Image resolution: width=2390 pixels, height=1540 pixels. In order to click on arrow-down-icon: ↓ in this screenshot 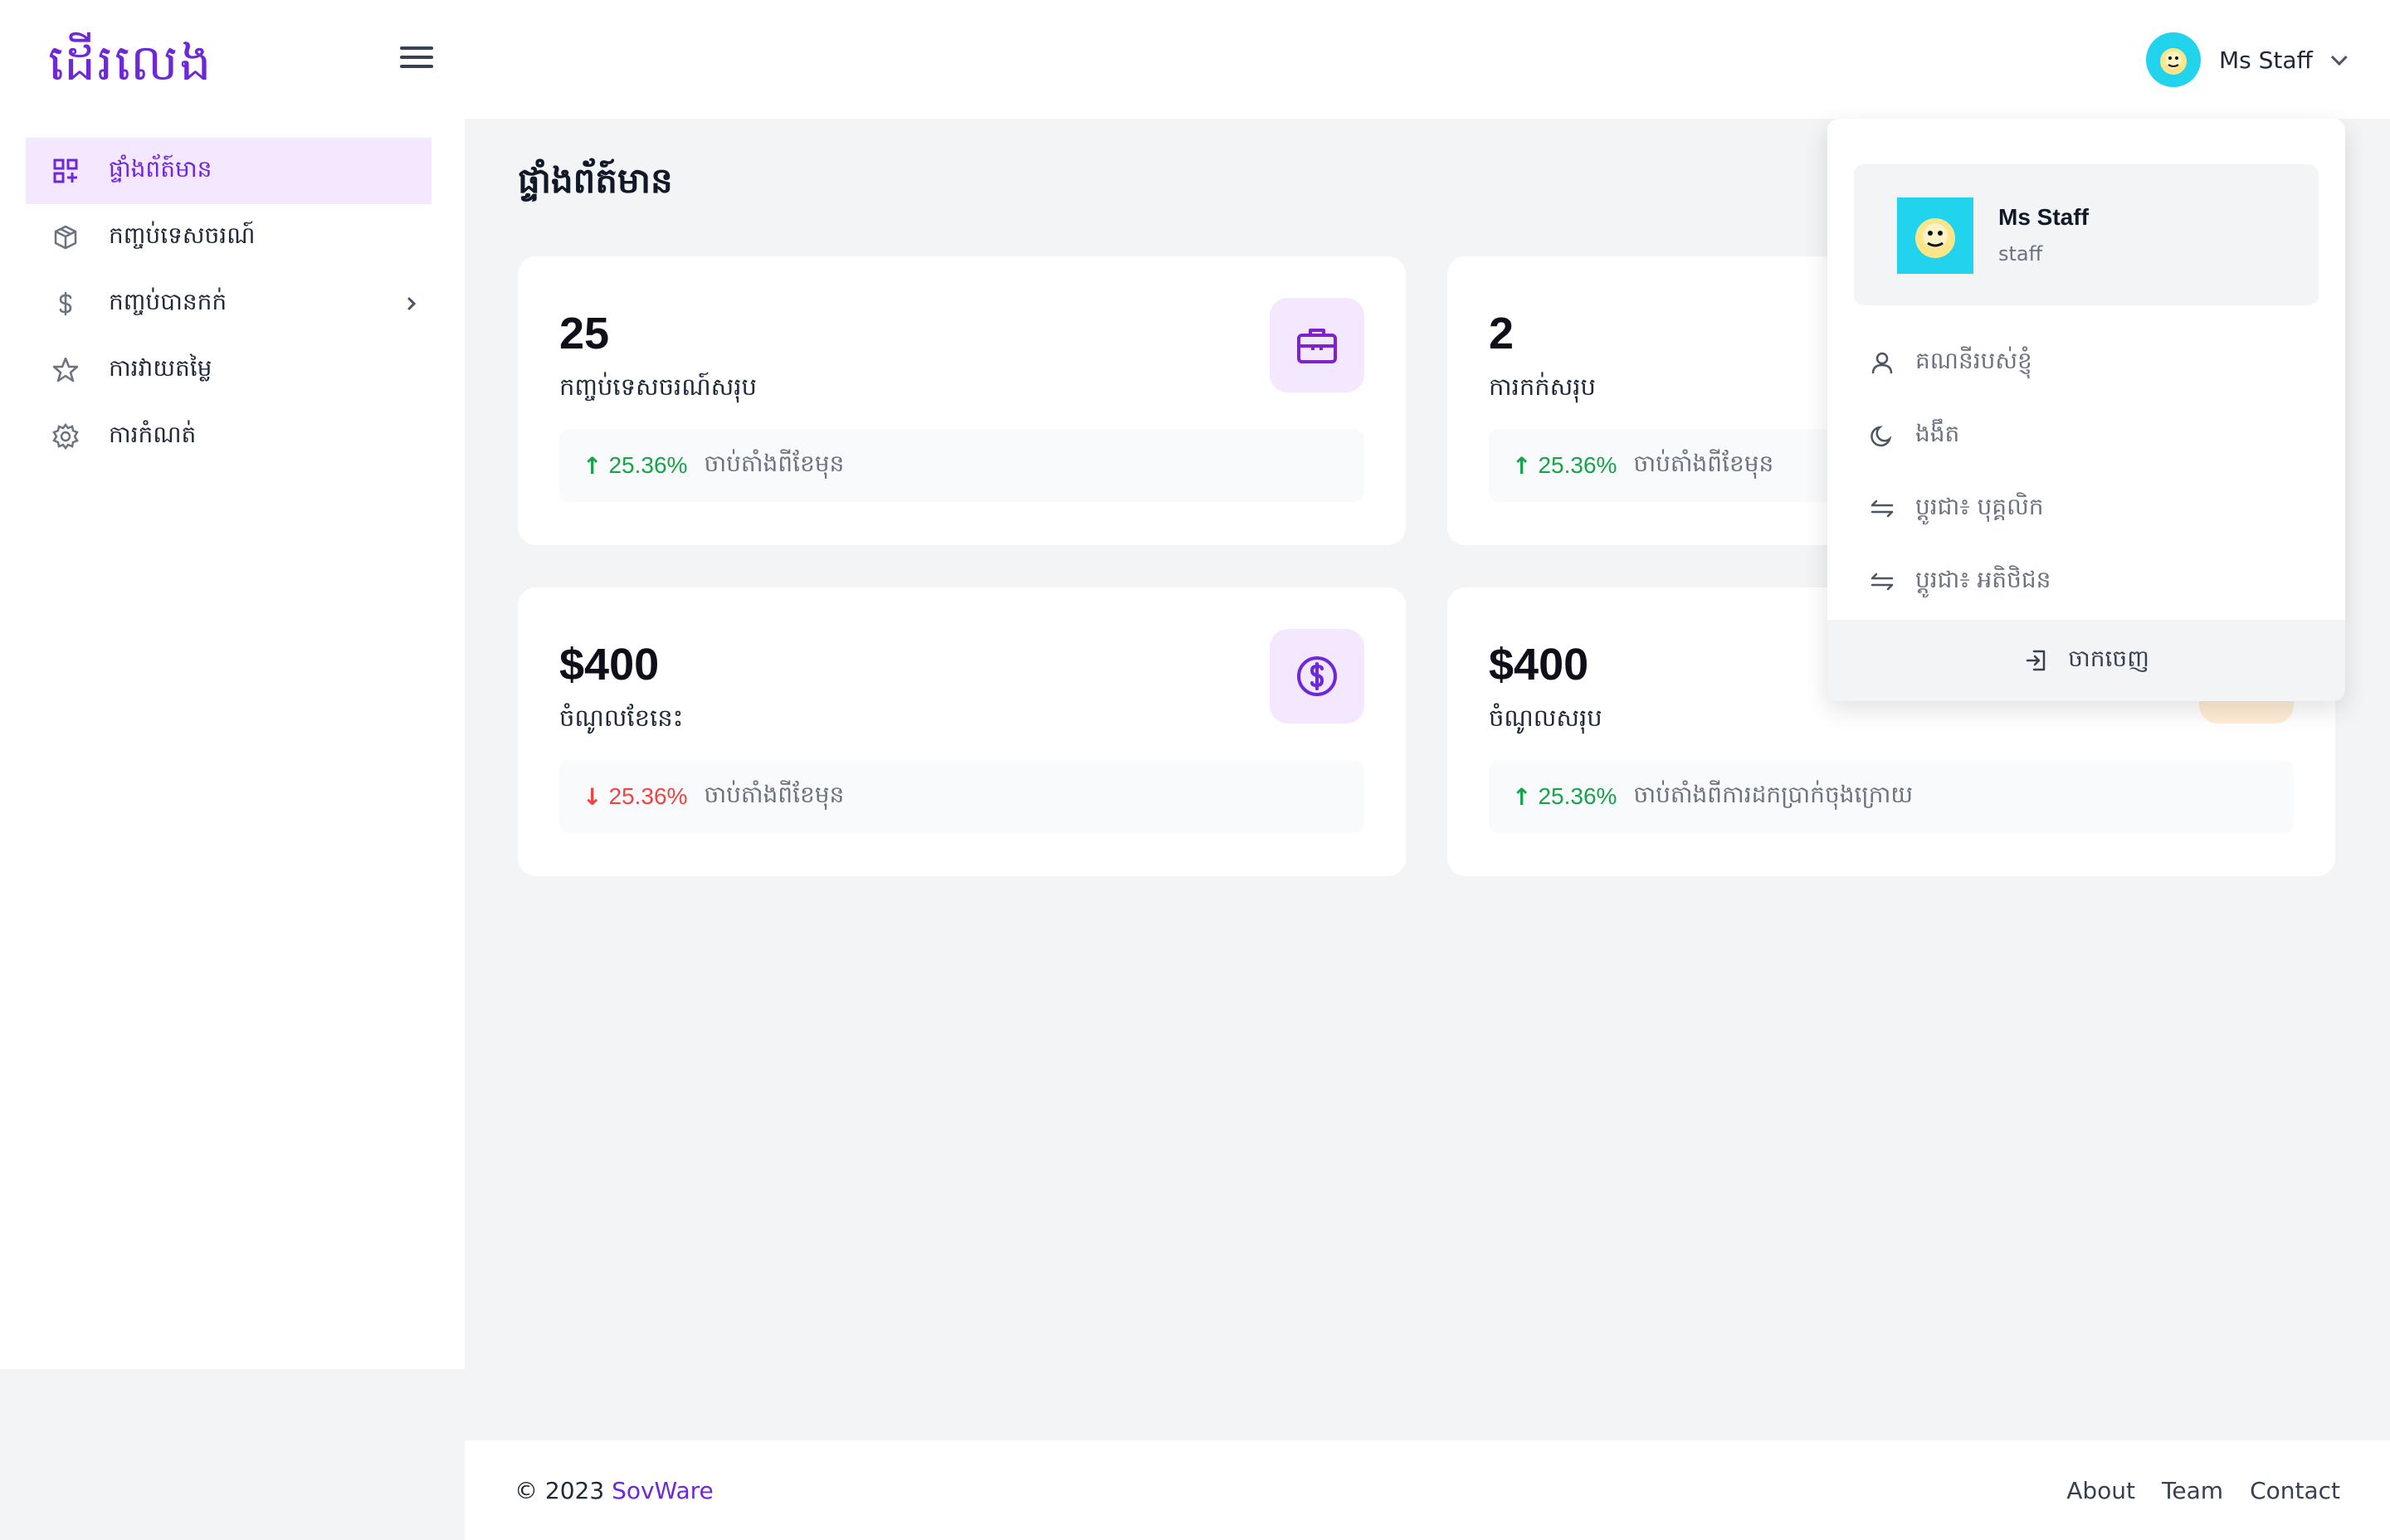, I will do `click(593, 796)`.